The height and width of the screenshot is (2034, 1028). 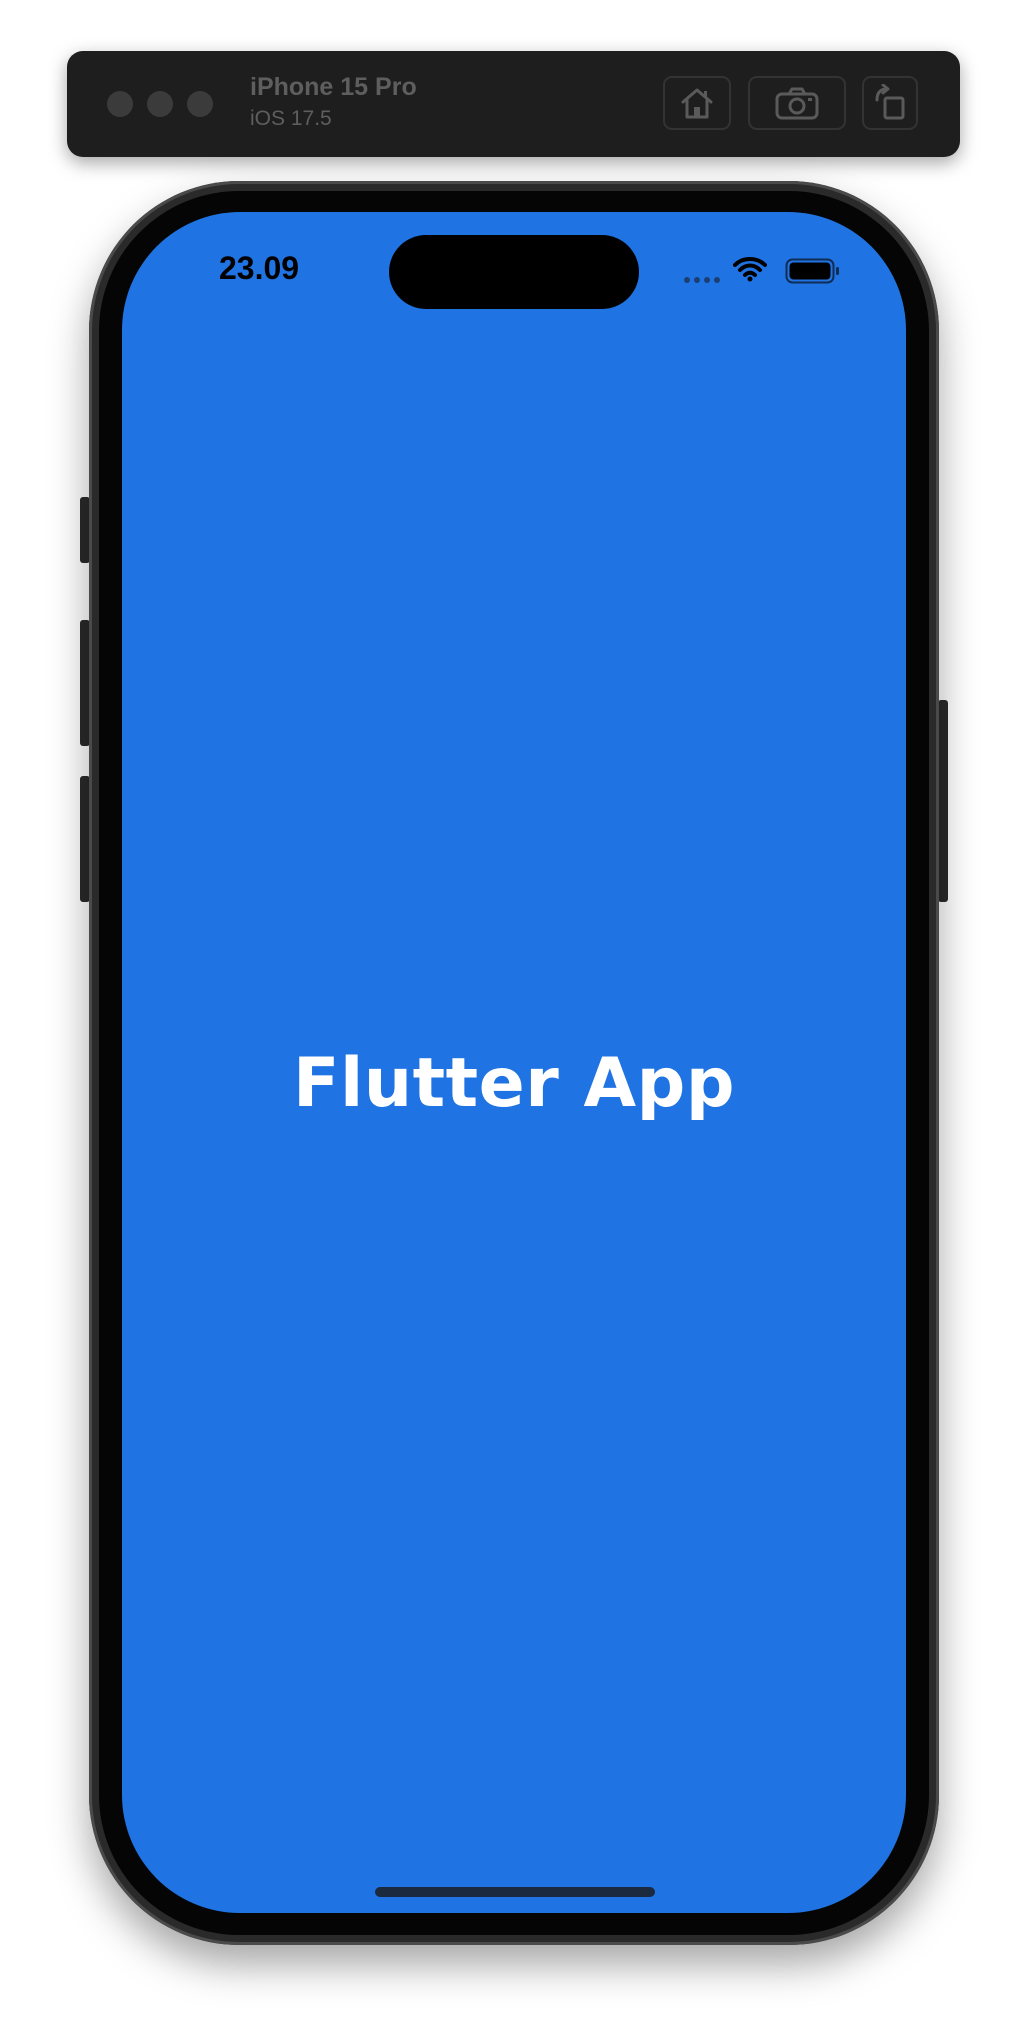 I want to click on device-name: iPhone 15 Pro, so click(x=333, y=87).